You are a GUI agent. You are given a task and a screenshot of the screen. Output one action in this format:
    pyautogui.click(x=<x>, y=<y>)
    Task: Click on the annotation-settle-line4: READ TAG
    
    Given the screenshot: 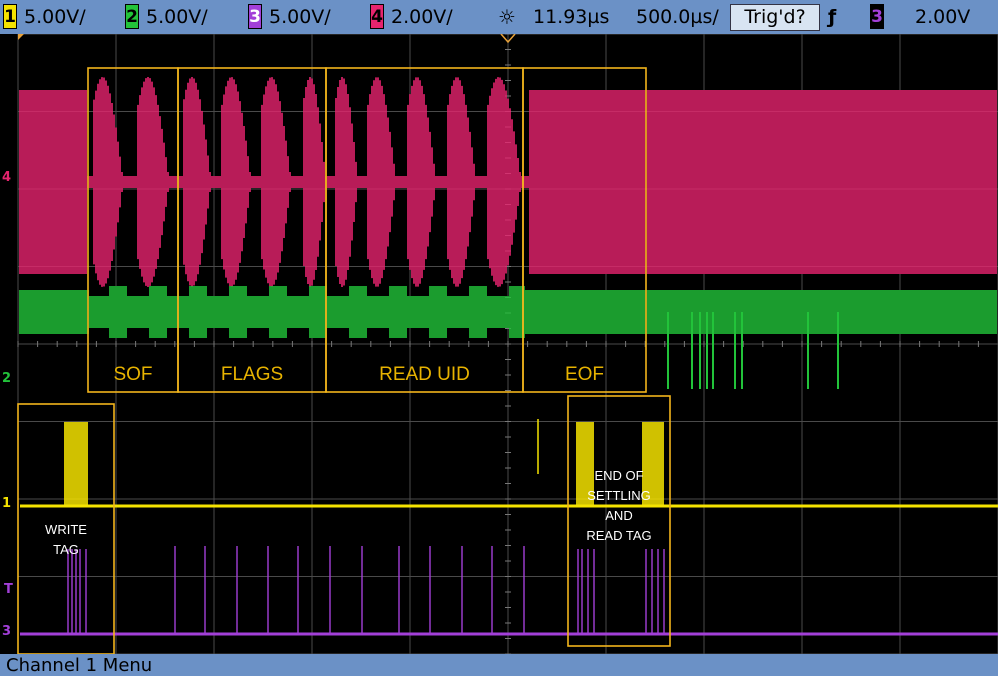 What is the action you would take?
    pyautogui.click(x=619, y=535)
    